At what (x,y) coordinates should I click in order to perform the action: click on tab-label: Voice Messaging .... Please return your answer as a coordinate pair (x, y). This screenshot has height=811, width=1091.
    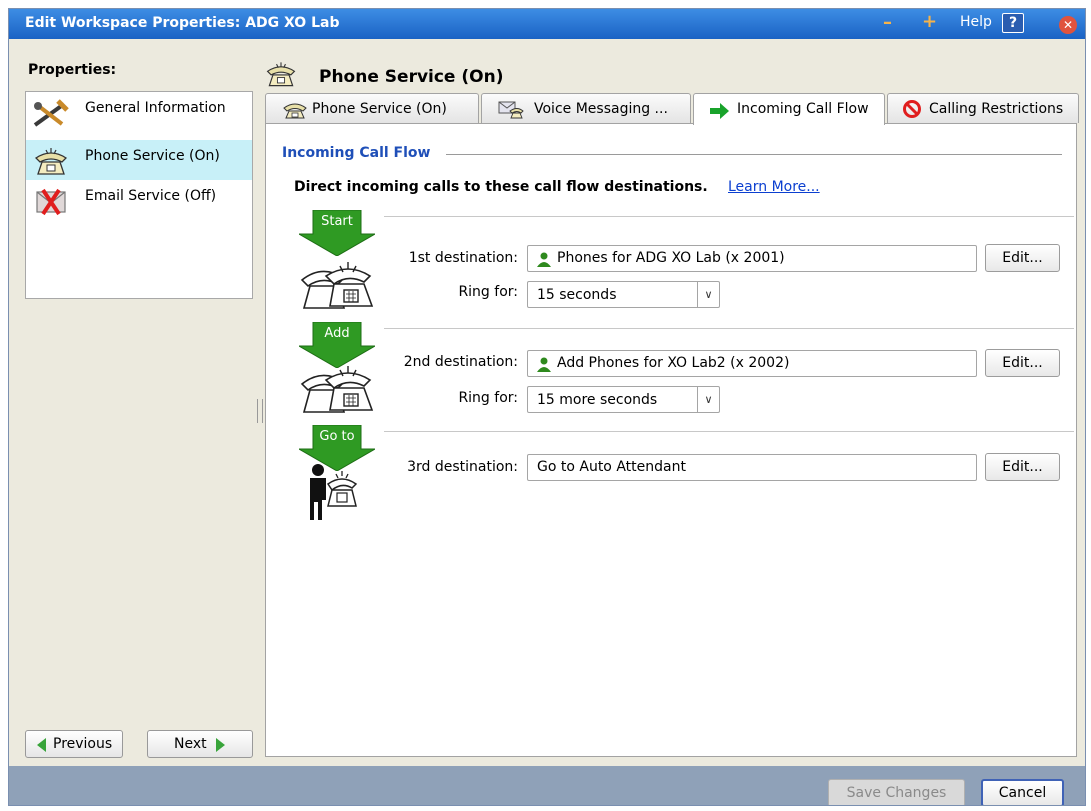
    Looking at the image, I should click on (601, 109).